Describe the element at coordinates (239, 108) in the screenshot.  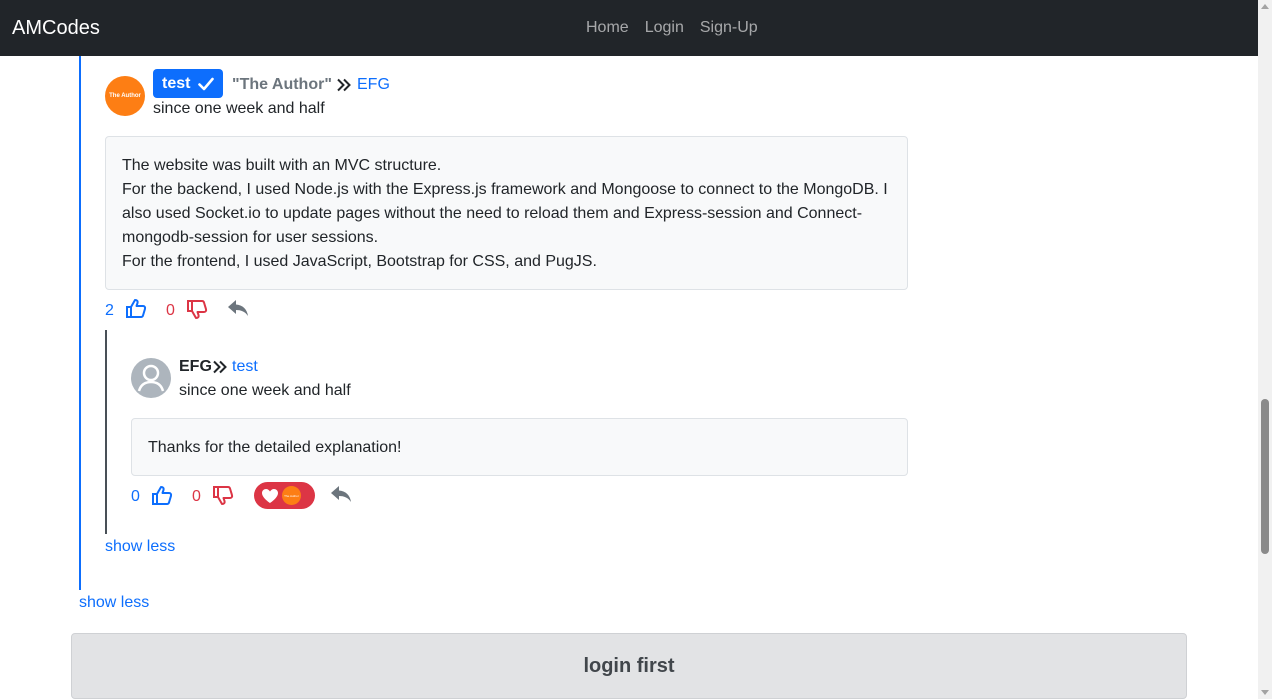
I see `comment-timestamp: since one week and half` at that location.